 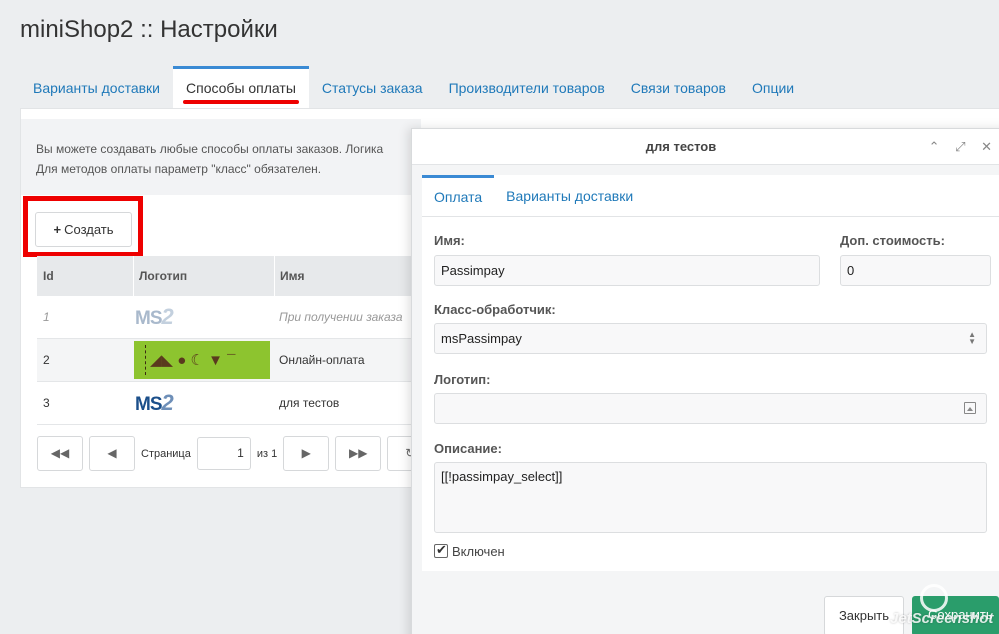 I want to click on next-page-icon: ▶, so click(x=306, y=453).